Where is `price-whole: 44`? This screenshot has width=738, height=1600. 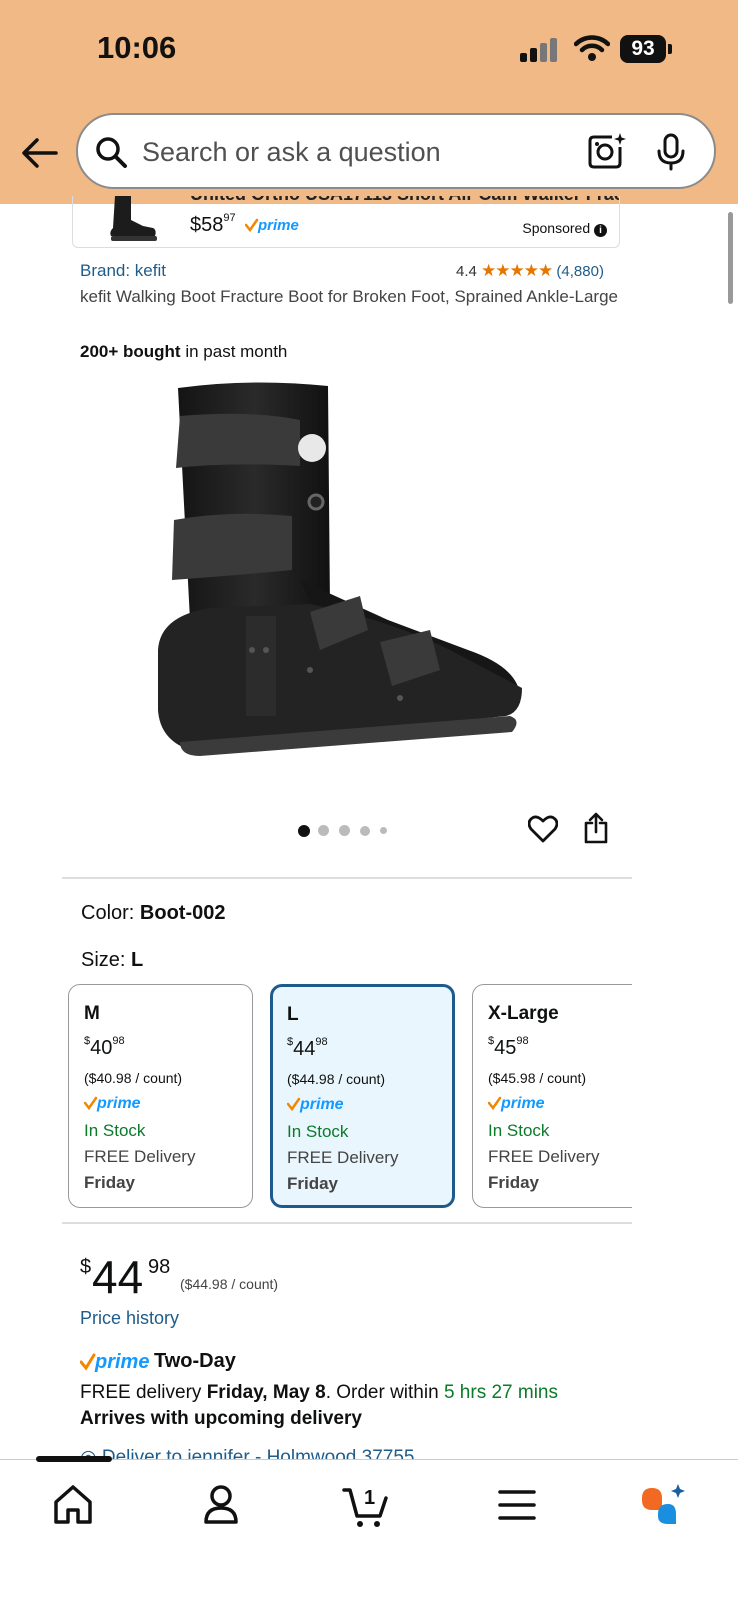
price-whole: 44 is located at coordinates (118, 1277).